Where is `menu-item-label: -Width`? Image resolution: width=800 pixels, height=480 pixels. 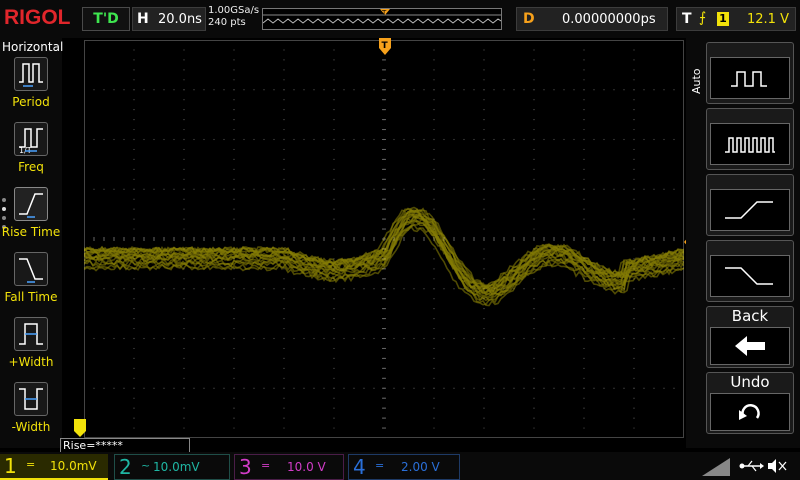
menu-item-label: -Width is located at coordinates (31, 427).